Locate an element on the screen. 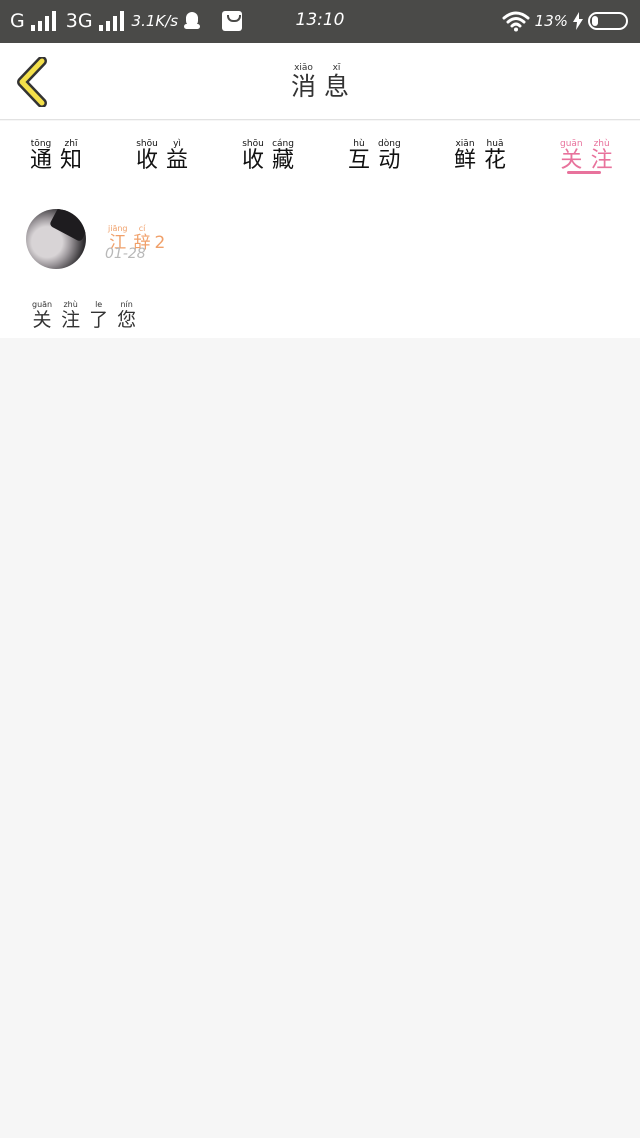 The height and width of the screenshot is (1138, 640). title-char: xī 息 is located at coordinates (337, 82).